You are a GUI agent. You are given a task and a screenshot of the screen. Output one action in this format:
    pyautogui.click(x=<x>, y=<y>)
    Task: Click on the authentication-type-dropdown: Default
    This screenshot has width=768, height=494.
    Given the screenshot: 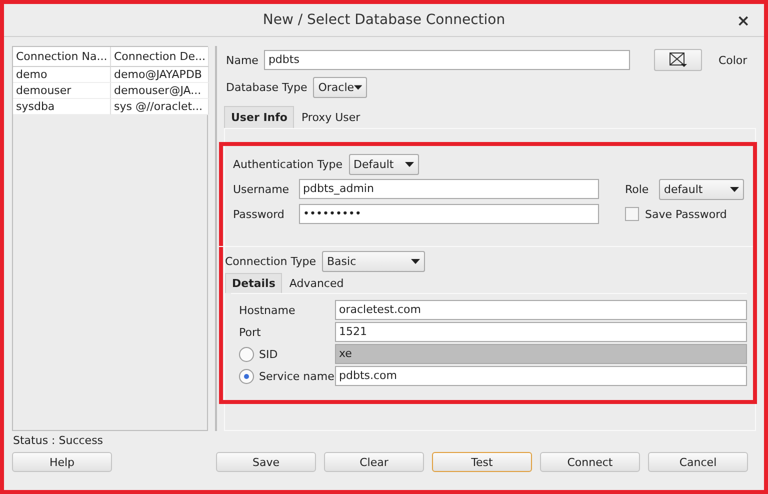 What is the action you would take?
    pyautogui.click(x=383, y=164)
    